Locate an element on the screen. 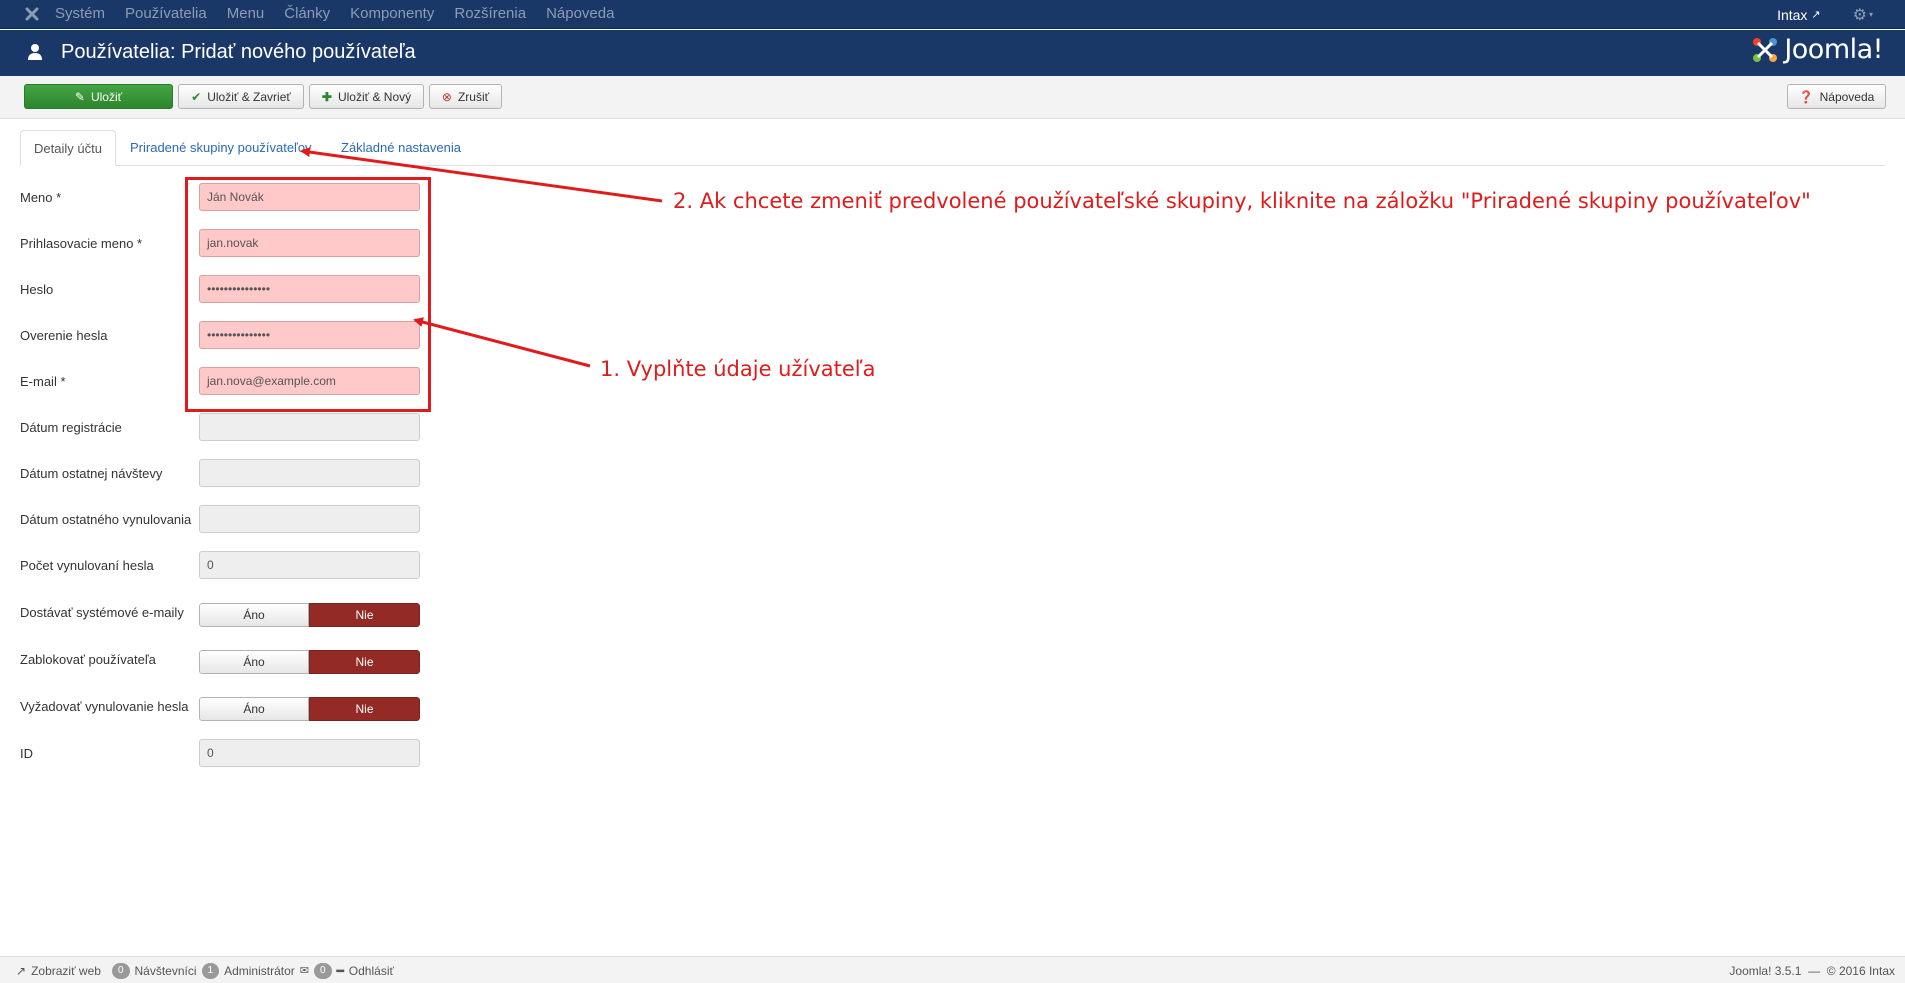 The width and height of the screenshot is (1905, 983). block-user-no: Nie is located at coordinates (364, 662).